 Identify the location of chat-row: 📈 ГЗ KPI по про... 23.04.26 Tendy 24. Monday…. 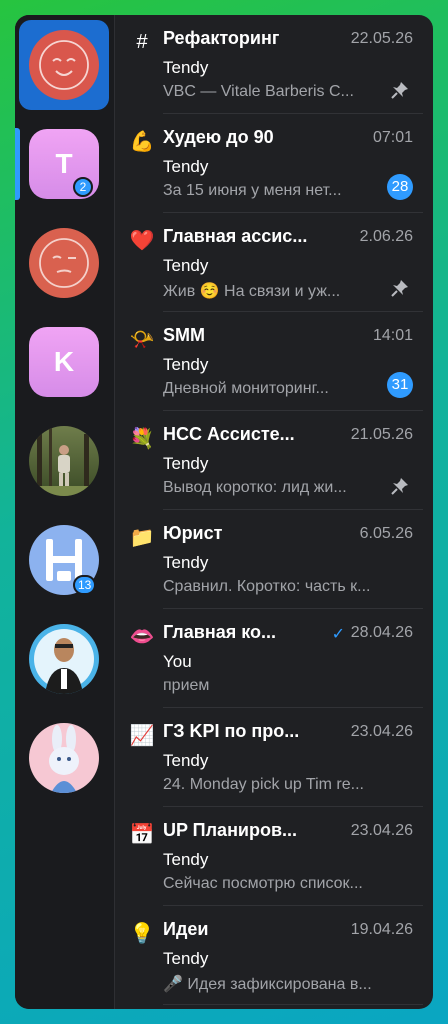
(274, 757).